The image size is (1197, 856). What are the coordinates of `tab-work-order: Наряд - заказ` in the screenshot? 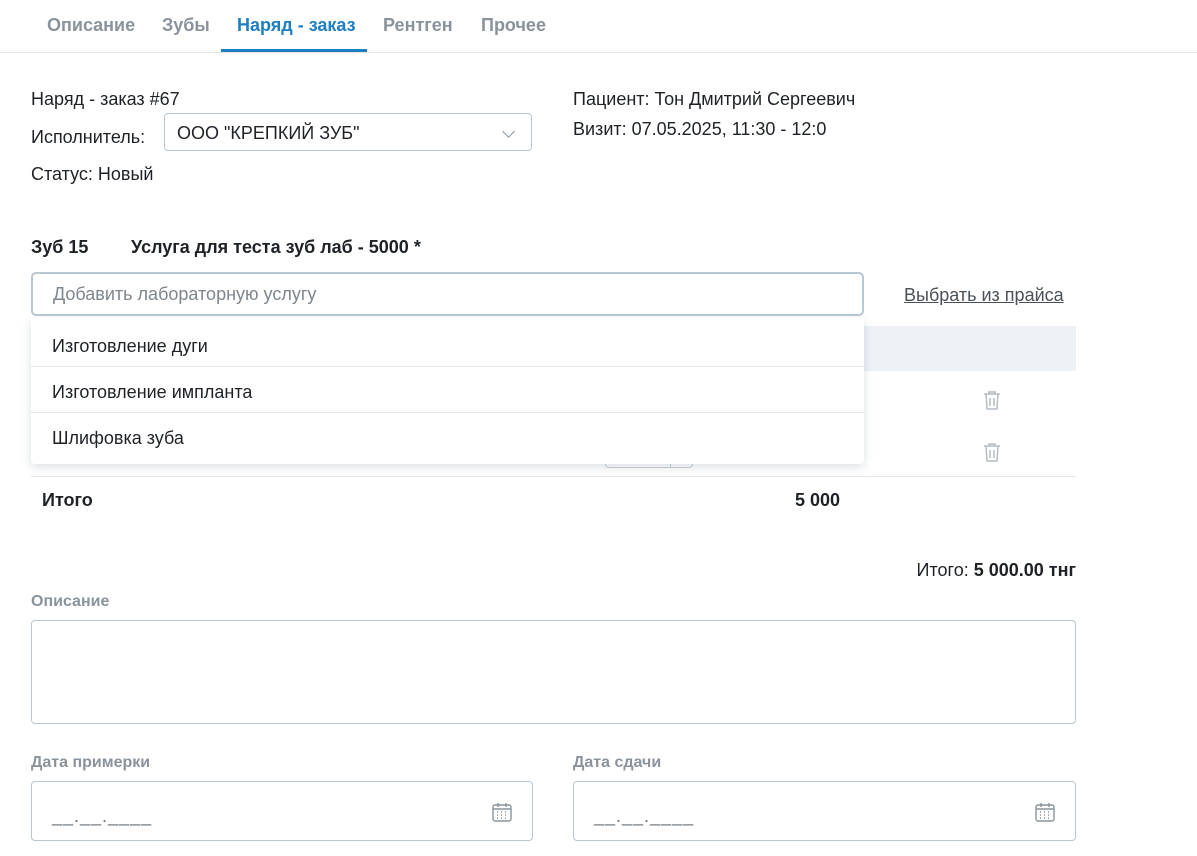 It's located at (296, 25).